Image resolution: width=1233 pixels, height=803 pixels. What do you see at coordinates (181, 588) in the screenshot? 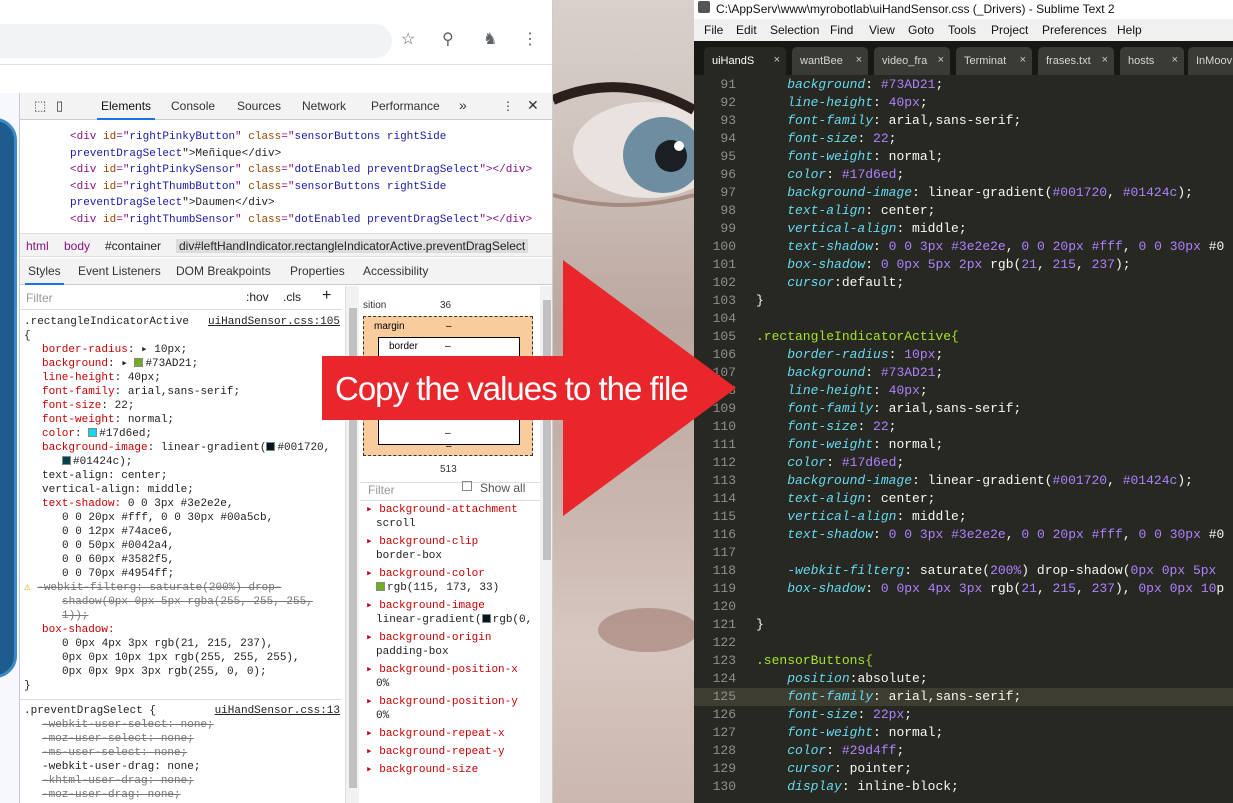
I see `css-decl-invalid: ⚠ -webkit-filterg: saturate(200%) drop-` at bounding box center [181, 588].